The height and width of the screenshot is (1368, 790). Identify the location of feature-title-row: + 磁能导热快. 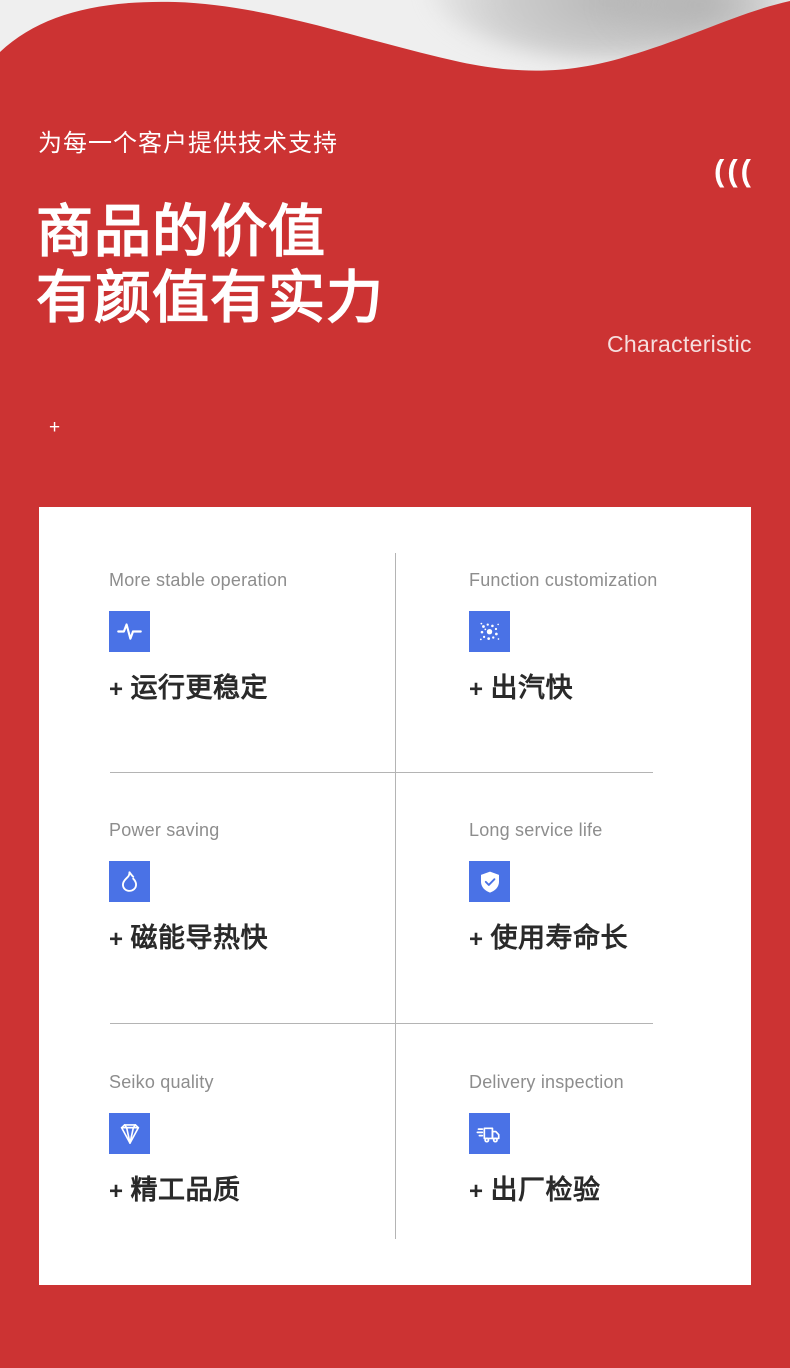
(279, 939).